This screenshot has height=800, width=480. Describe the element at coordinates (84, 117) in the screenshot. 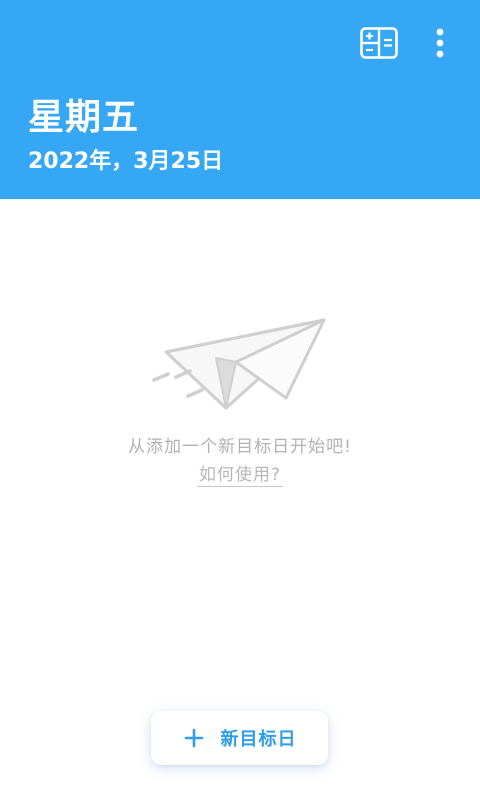

I see `weekday-title: 星期五` at that location.